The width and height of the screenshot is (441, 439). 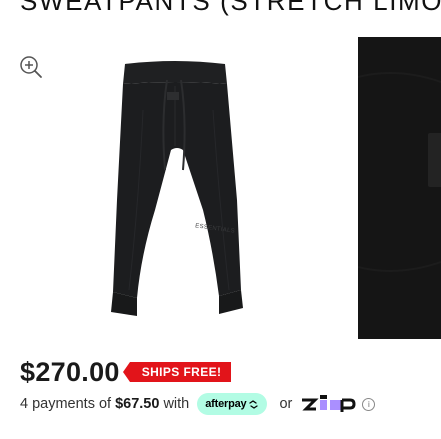 What do you see at coordinates (226, 404) in the screenshot?
I see `afterpay-label: afterpay` at bounding box center [226, 404].